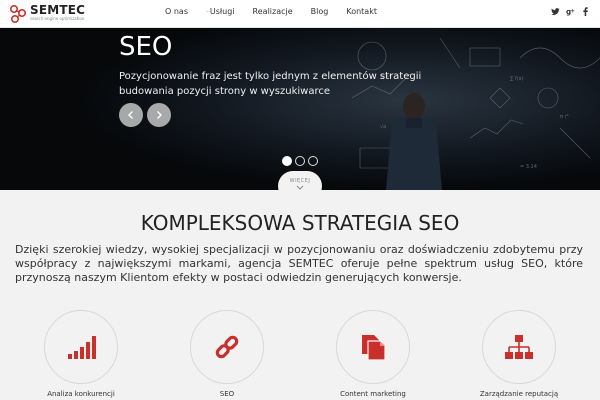 The height and width of the screenshot is (400, 600). I want to click on logo-mark-icon, so click(18, 14).